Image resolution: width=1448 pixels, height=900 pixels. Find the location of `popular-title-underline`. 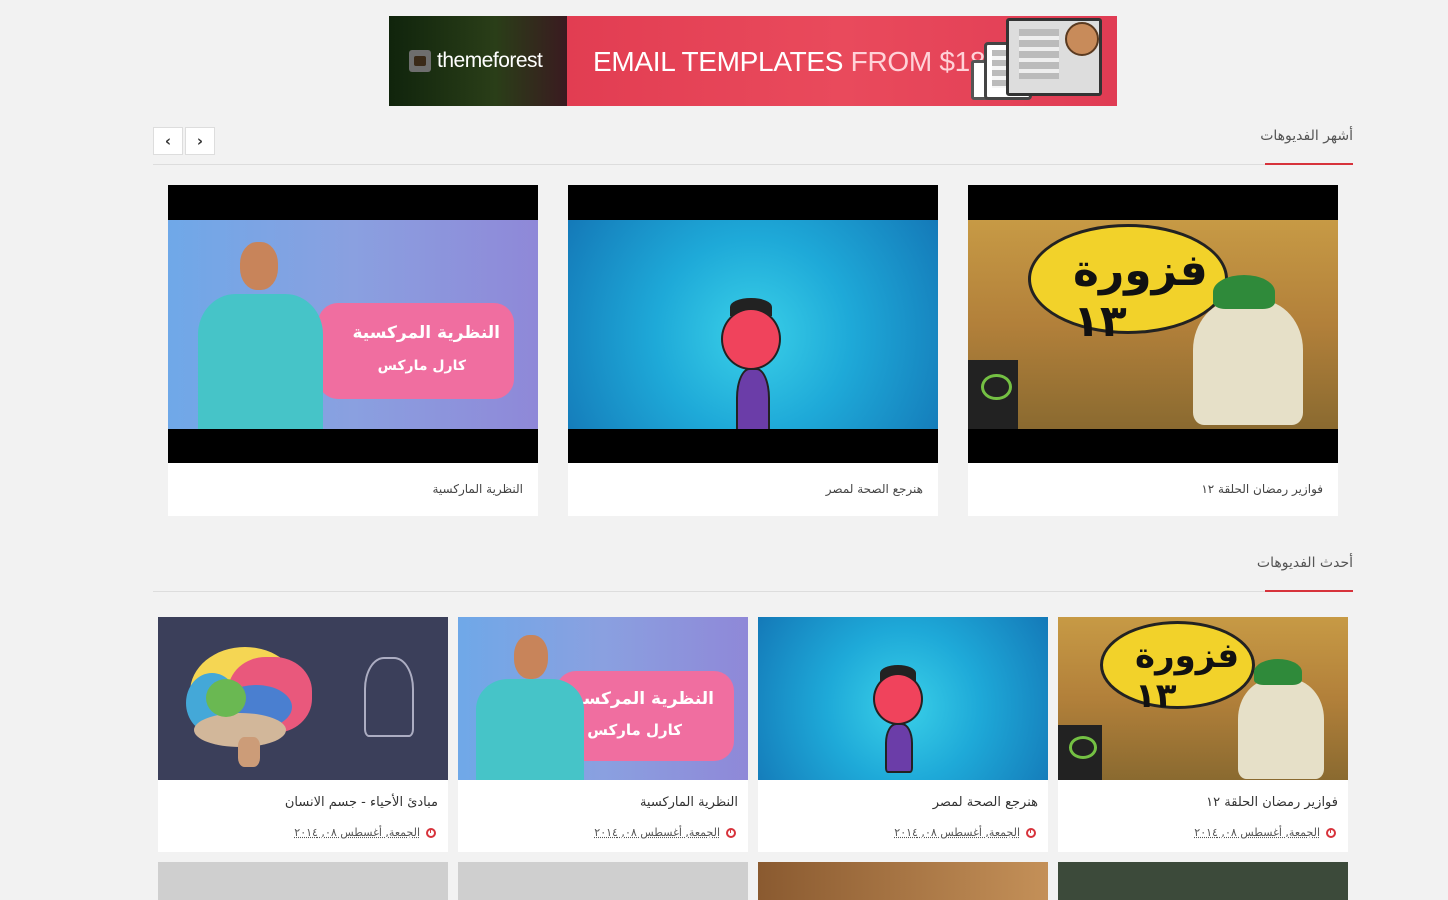

popular-title-underline is located at coordinates (1309, 164).